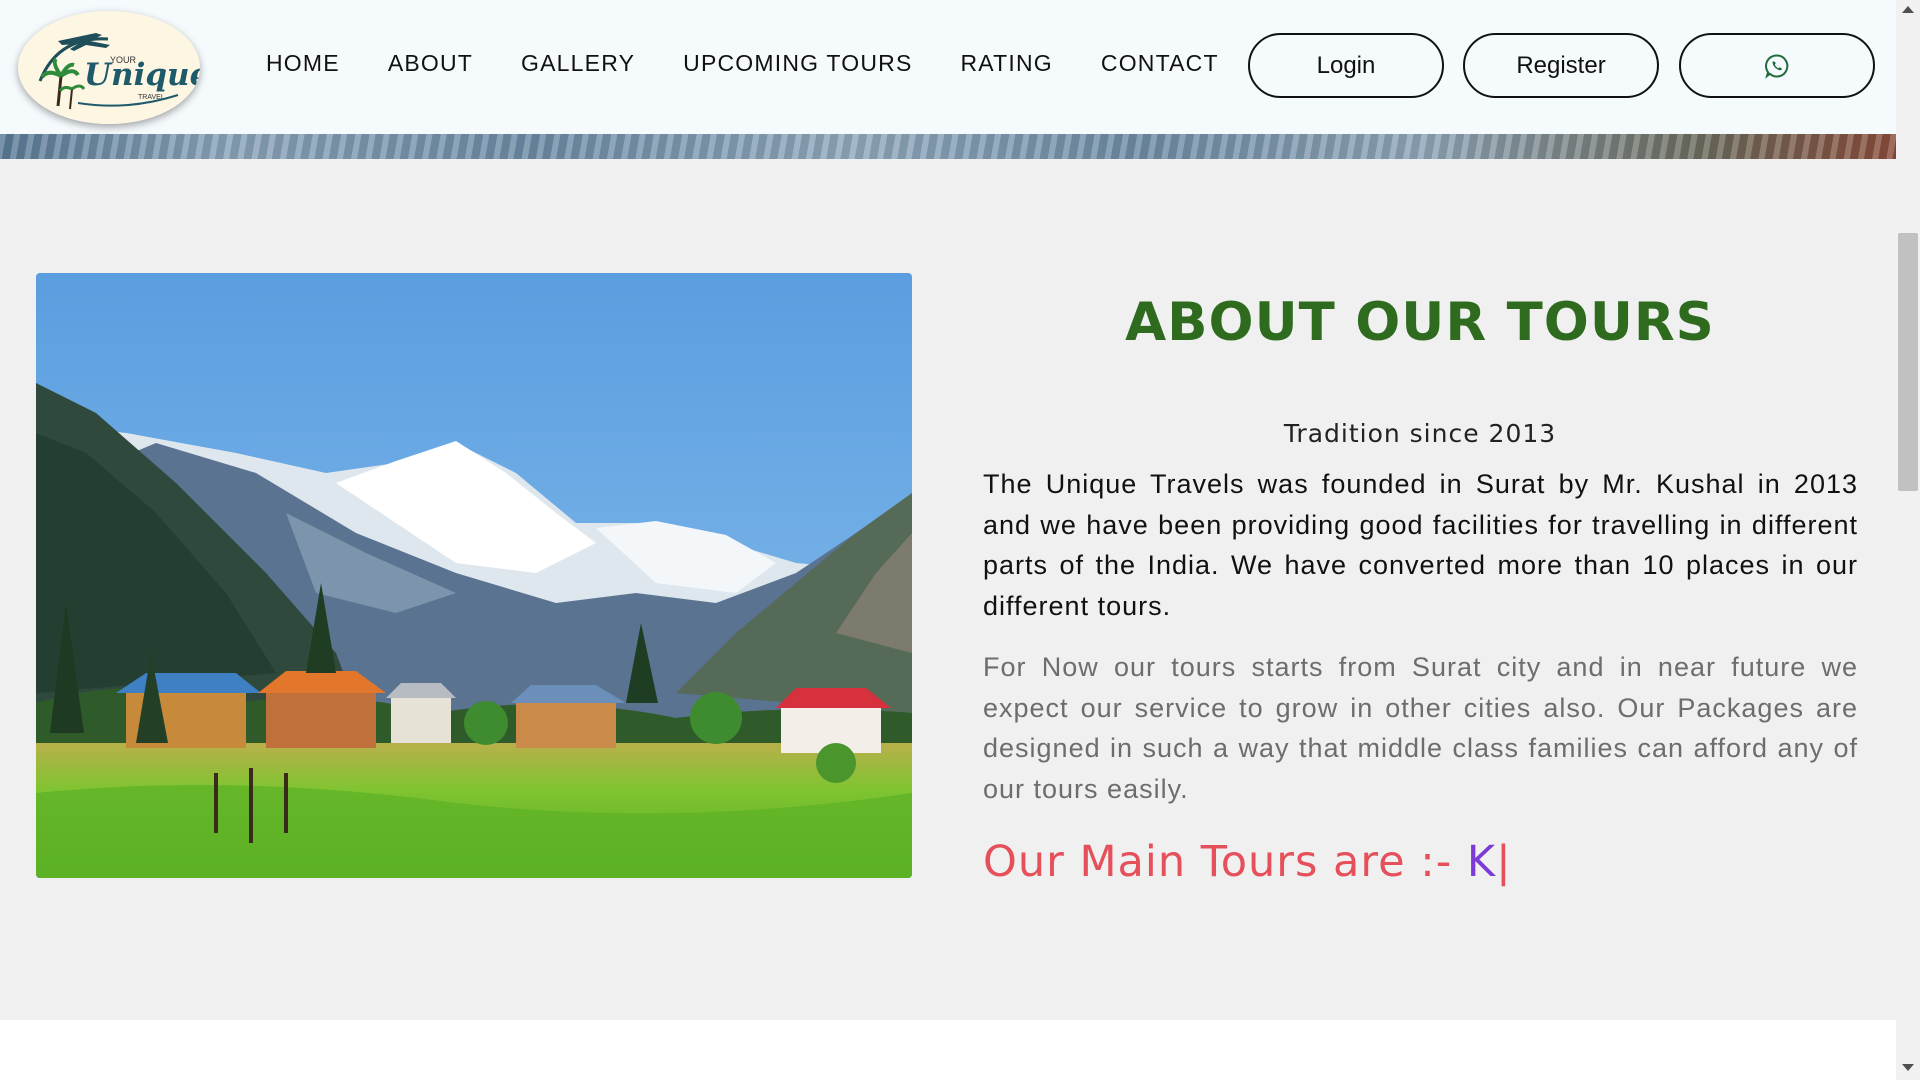  I want to click on scroll-down-arrow-icon, so click(1908, 1067).